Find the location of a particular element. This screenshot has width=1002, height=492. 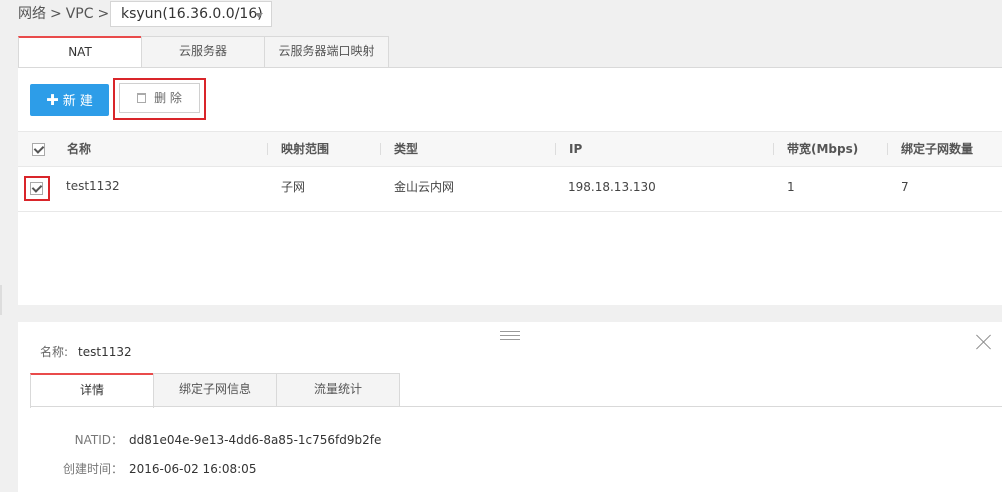

column-header-type: 类型 is located at coordinates (399, 149).